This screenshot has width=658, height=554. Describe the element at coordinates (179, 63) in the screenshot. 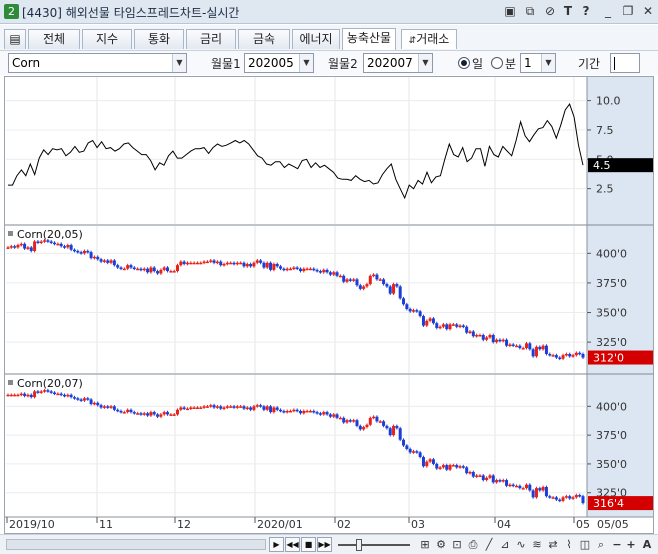

I see `chevron-down-icon: ▼` at that location.